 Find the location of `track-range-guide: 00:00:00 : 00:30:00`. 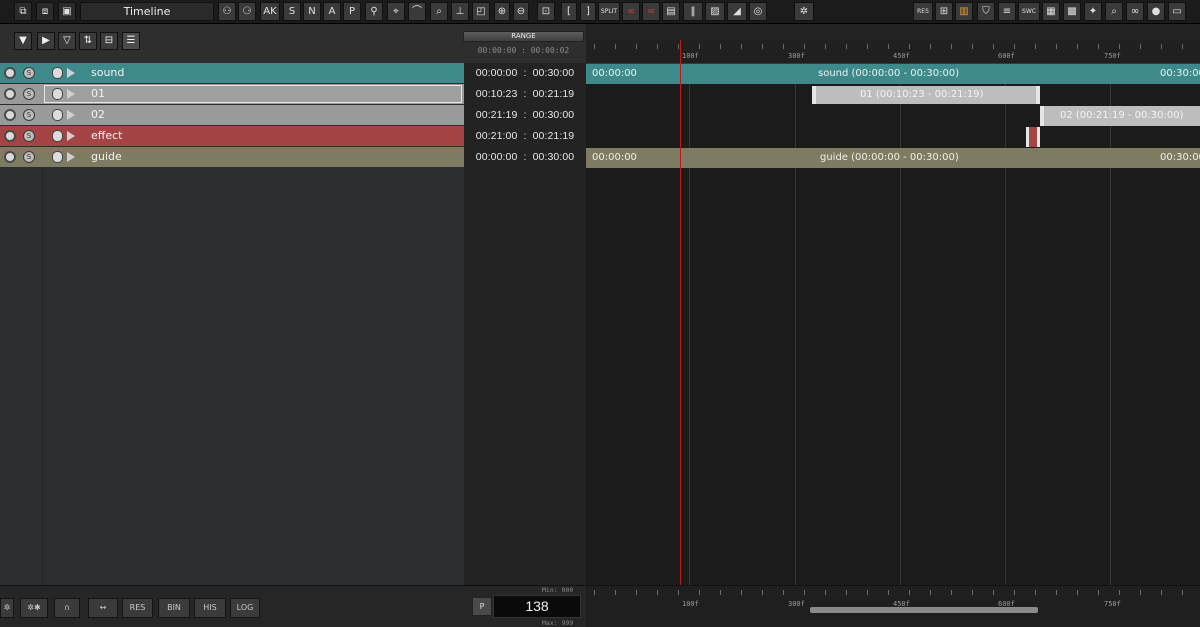

track-range-guide: 00:00:00 : 00:30:00 is located at coordinates (525, 157).